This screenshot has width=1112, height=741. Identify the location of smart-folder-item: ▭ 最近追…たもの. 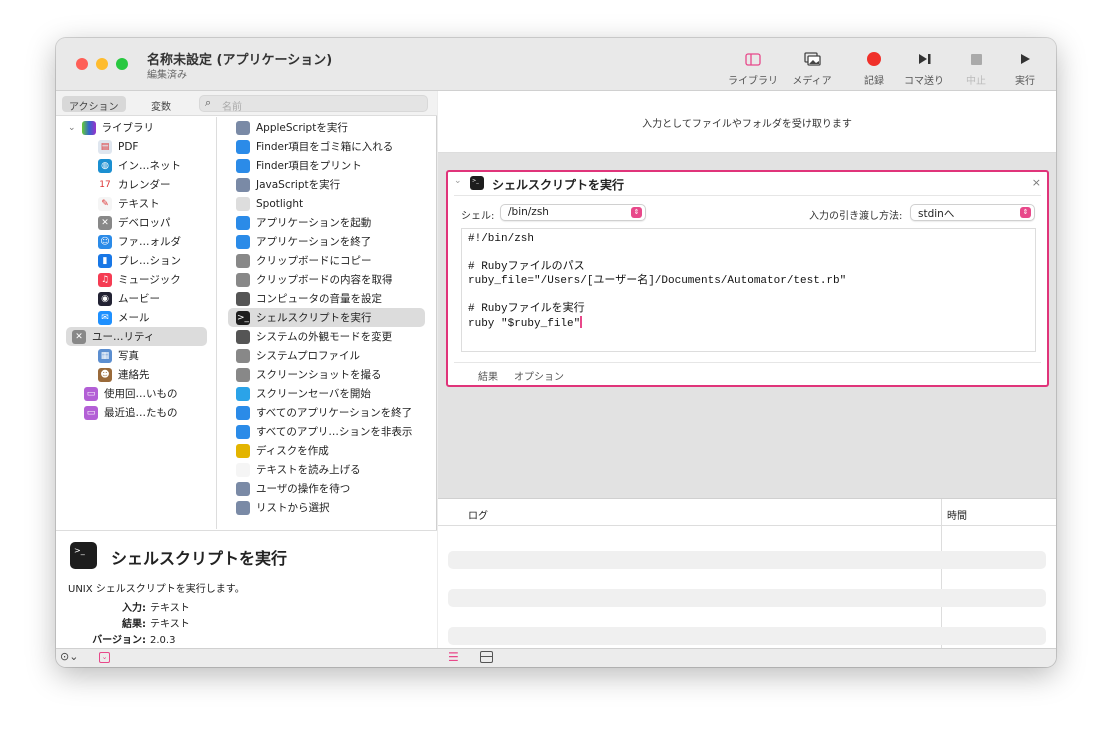
(149, 412).